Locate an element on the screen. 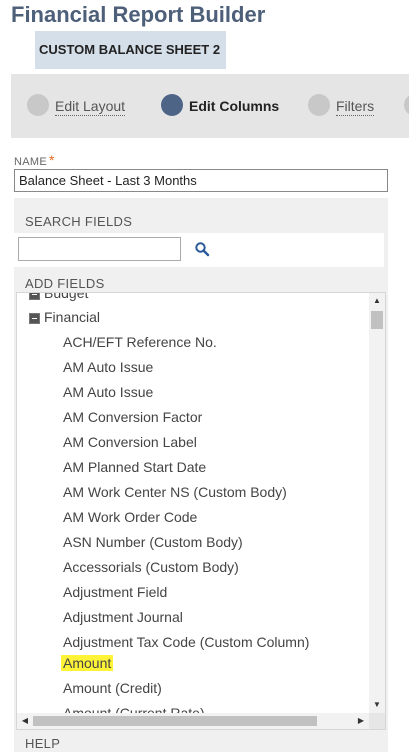 This screenshot has height=752, width=409. highlighted-field-label: Amount is located at coordinates (87, 663).